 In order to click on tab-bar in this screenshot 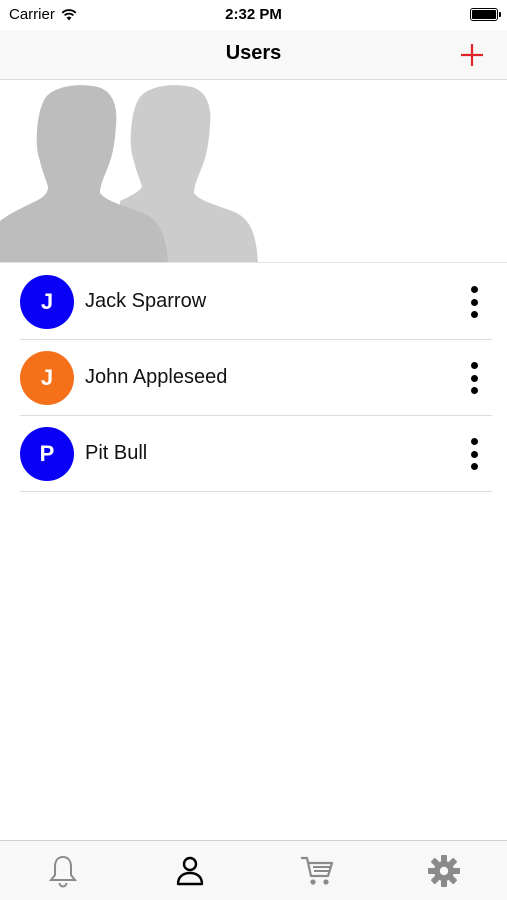, I will do `click(253, 870)`.